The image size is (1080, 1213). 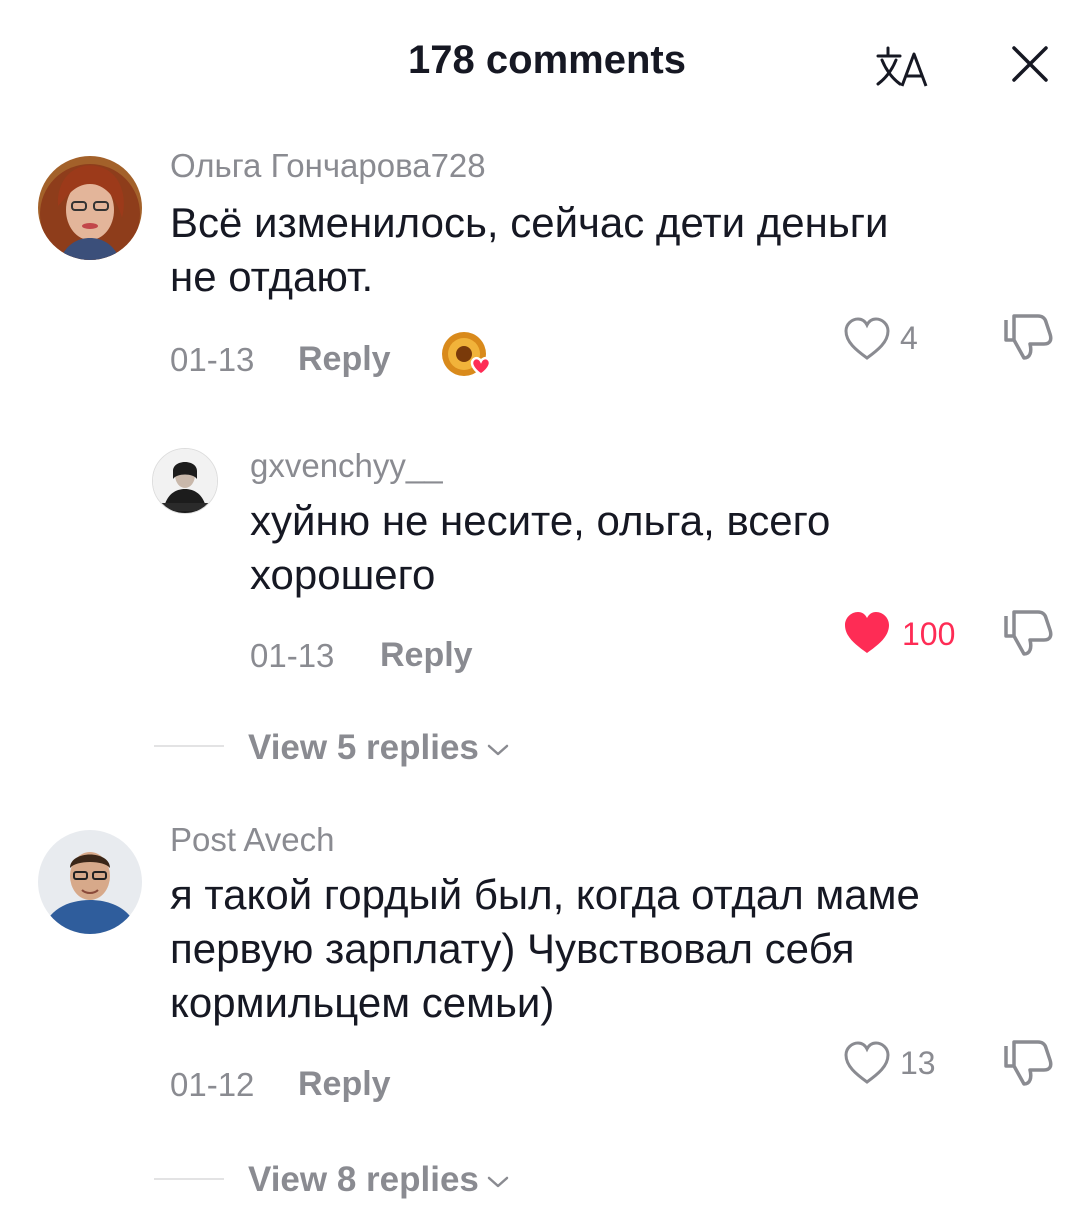 I want to click on comment-text-line: хуйню не несите, ольга, всего, so click(x=540, y=520).